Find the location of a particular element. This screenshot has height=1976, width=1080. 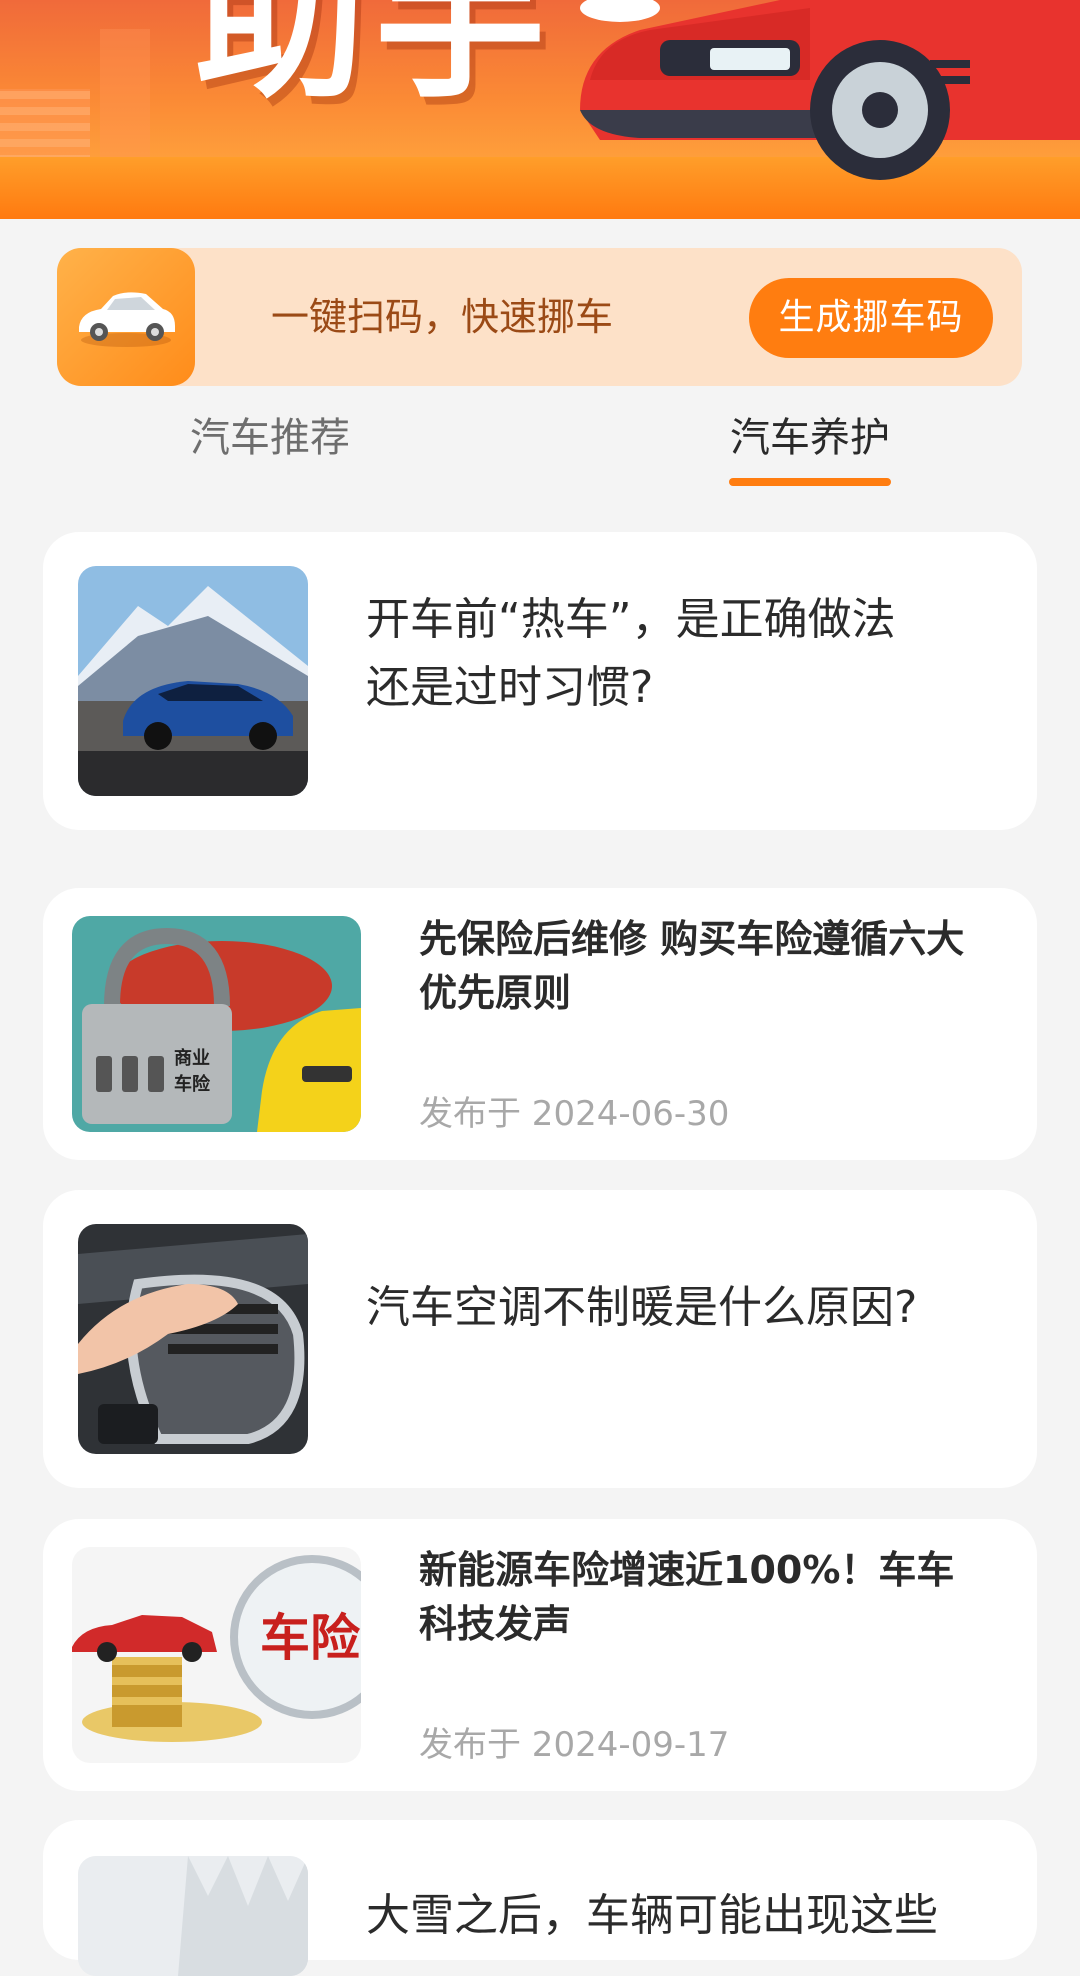

article-title: 大雪之后，车辆可能出现这些 is located at coordinates (652, 1915).